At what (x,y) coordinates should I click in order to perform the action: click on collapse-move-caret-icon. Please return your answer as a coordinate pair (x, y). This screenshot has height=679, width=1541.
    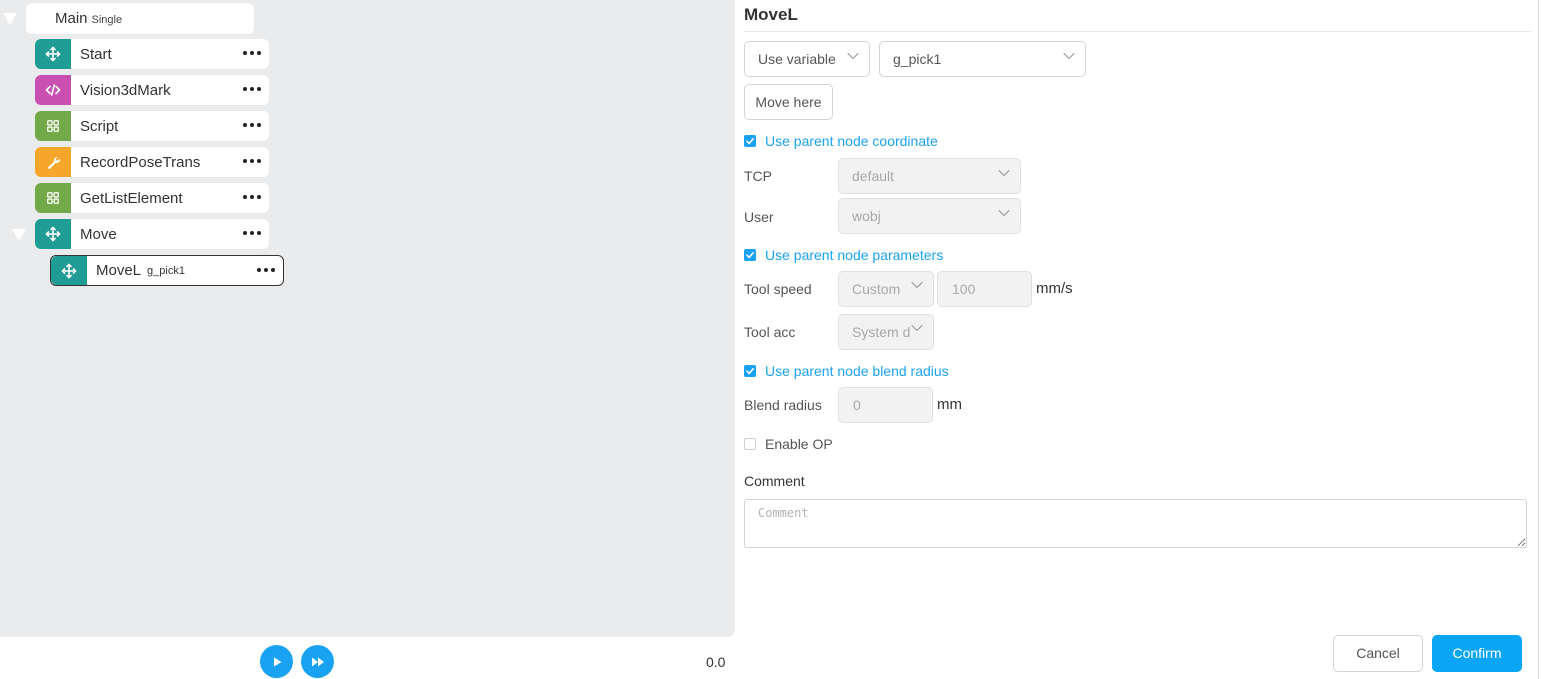
    Looking at the image, I should click on (19, 235).